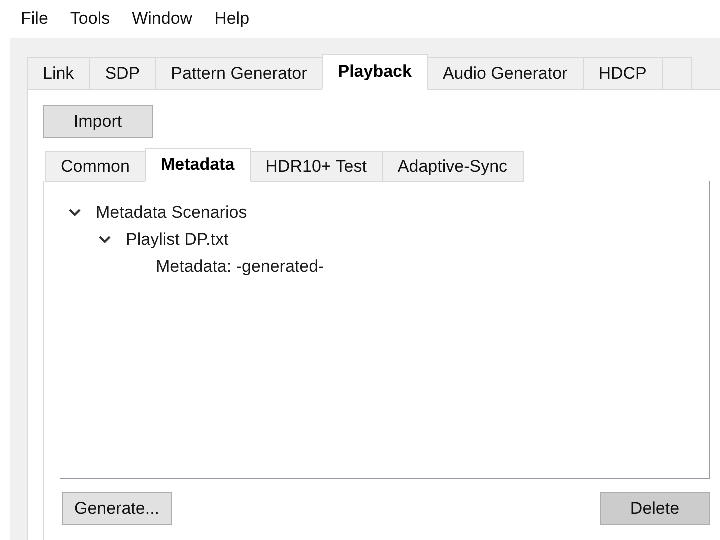 The image size is (720, 540). What do you see at coordinates (375, 72) in the screenshot?
I see `tab: Playback` at bounding box center [375, 72].